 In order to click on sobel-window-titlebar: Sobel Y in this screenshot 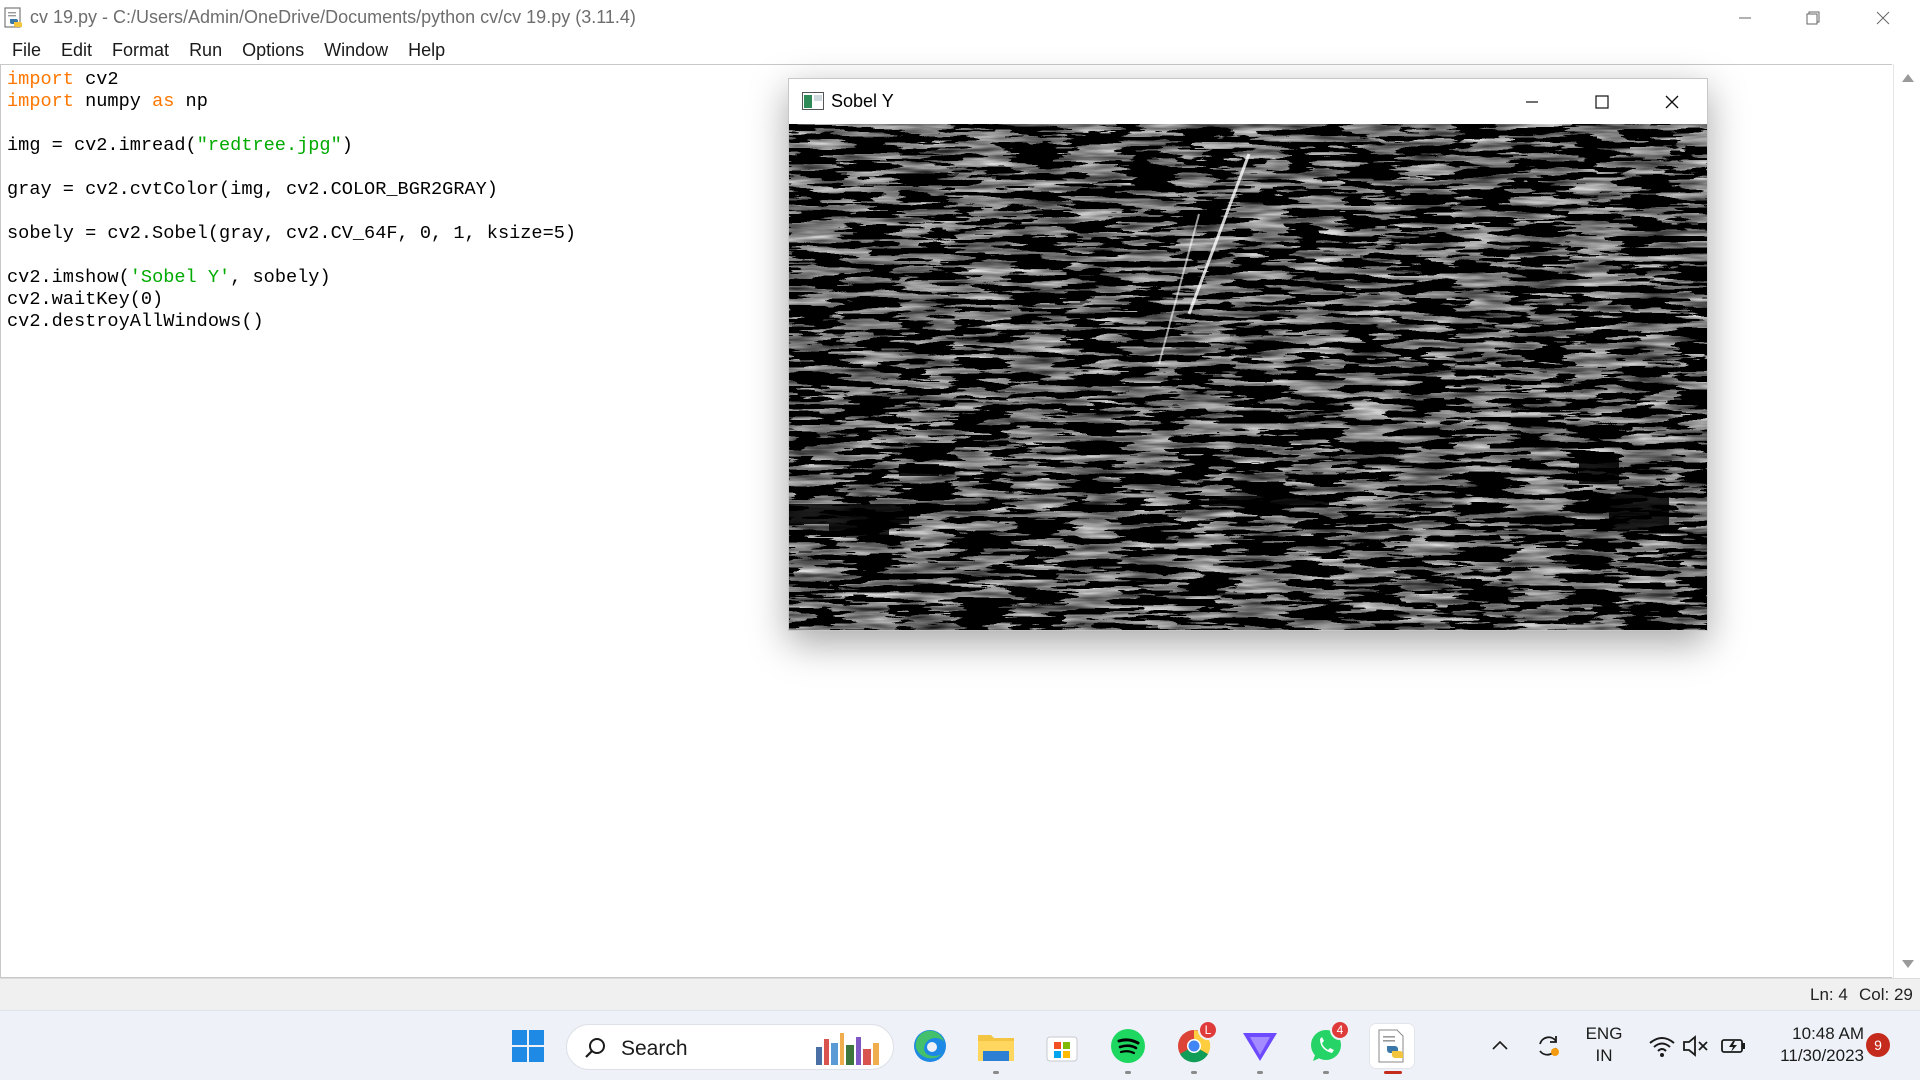, I will do `click(1248, 101)`.